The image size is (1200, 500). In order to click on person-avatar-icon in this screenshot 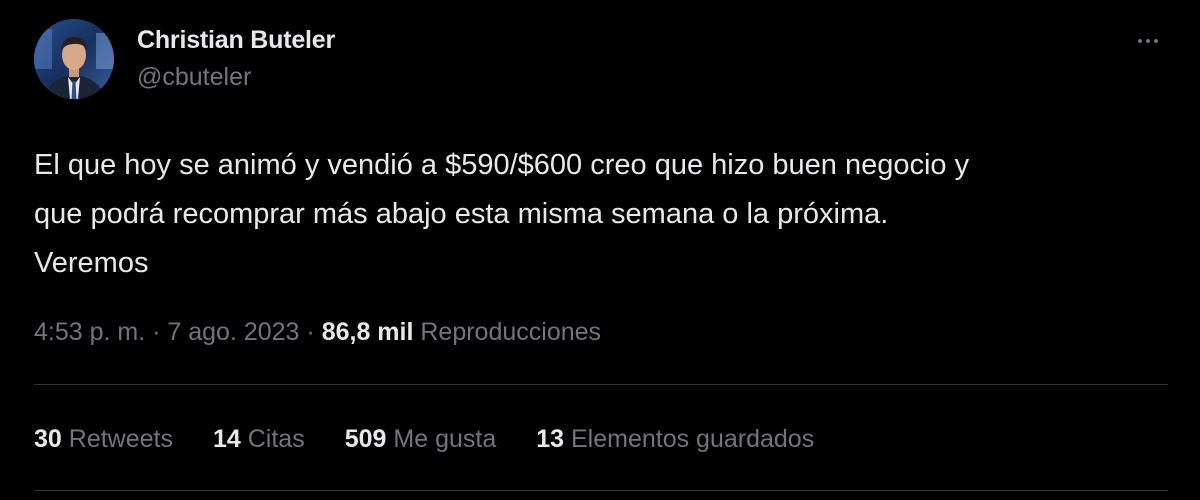, I will do `click(74, 59)`.